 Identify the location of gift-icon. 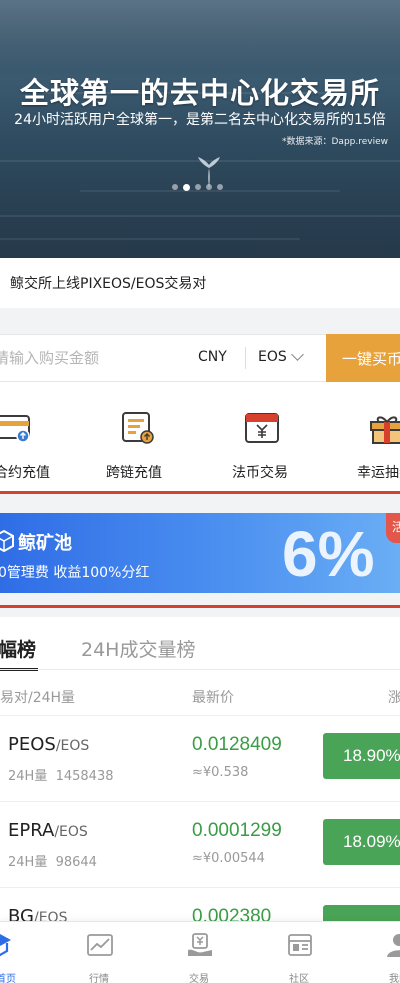
(385, 430).